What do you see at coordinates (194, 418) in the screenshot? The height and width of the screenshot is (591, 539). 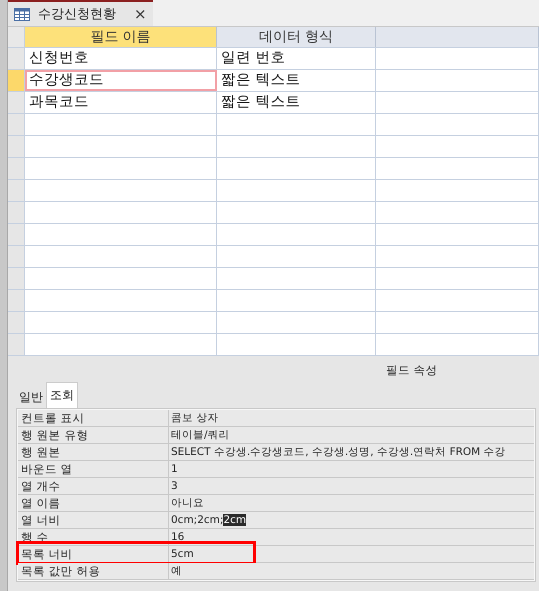 I see `property-value: 콤보 상자` at bounding box center [194, 418].